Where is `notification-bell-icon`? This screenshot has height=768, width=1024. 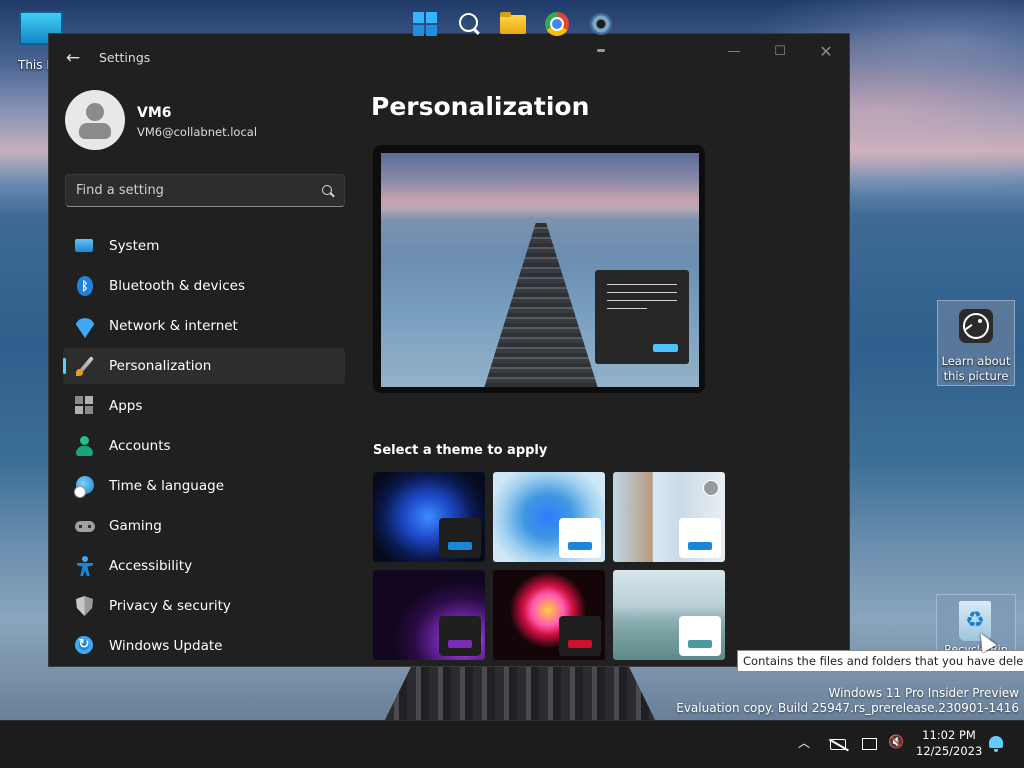
notification-bell-icon is located at coordinates (996, 744).